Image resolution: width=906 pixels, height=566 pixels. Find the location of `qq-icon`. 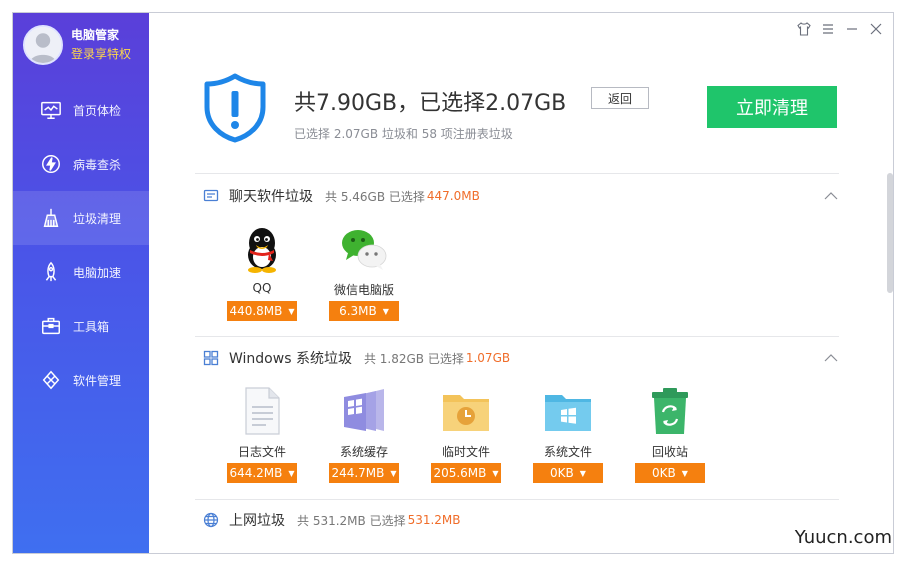

qq-icon is located at coordinates (262, 249).